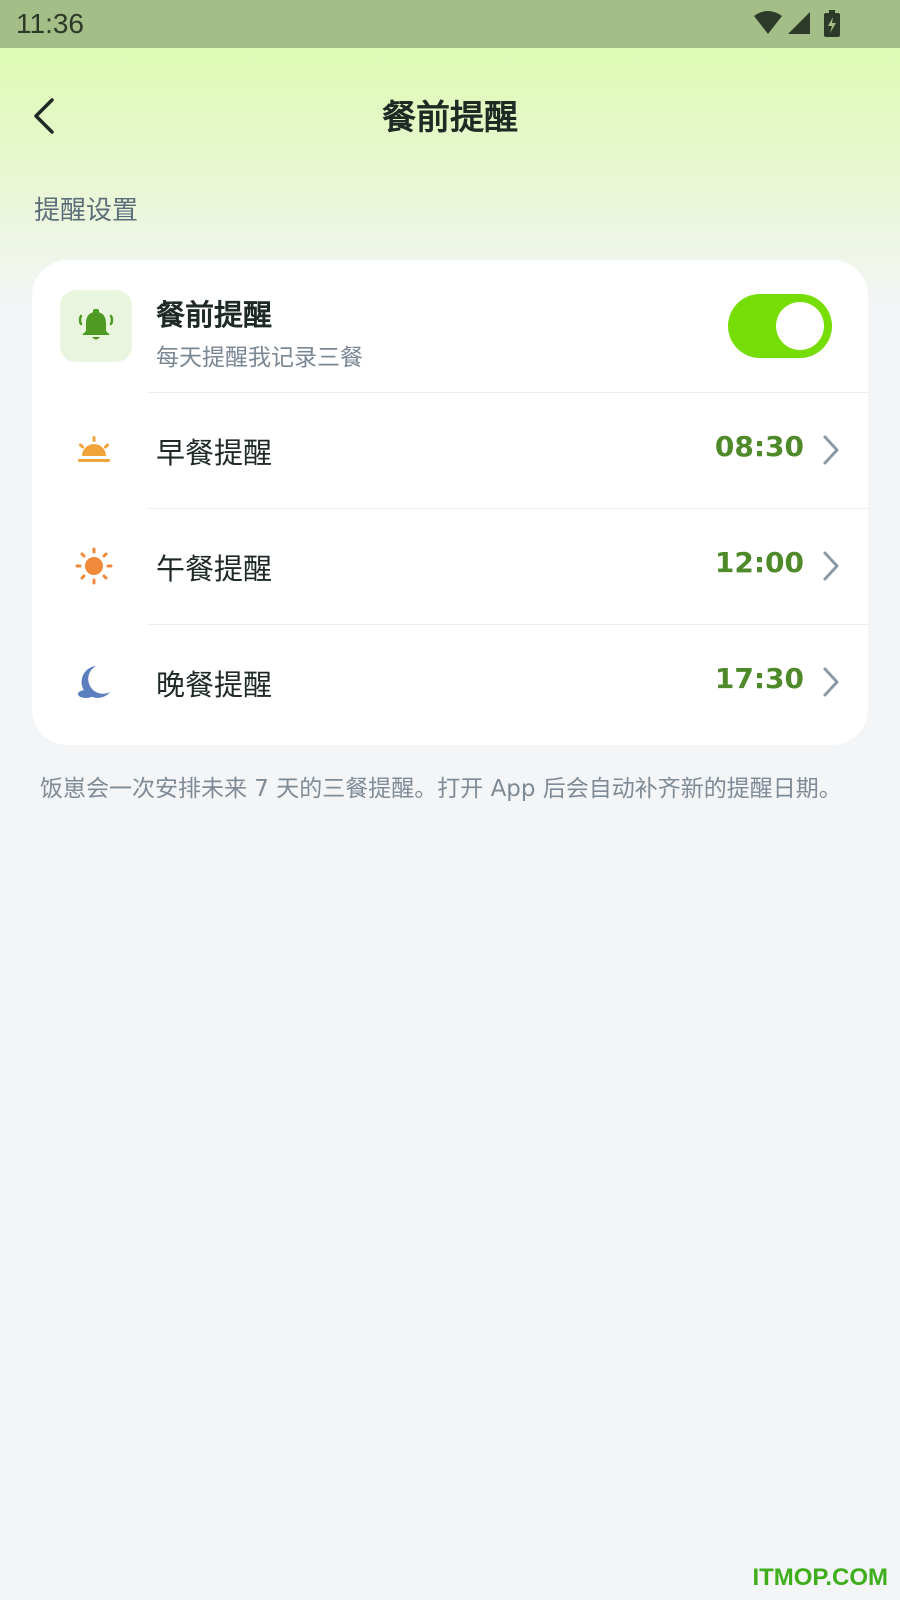 The width and height of the screenshot is (900, 1600). I want to click on signal-icon, so click(799, 23).